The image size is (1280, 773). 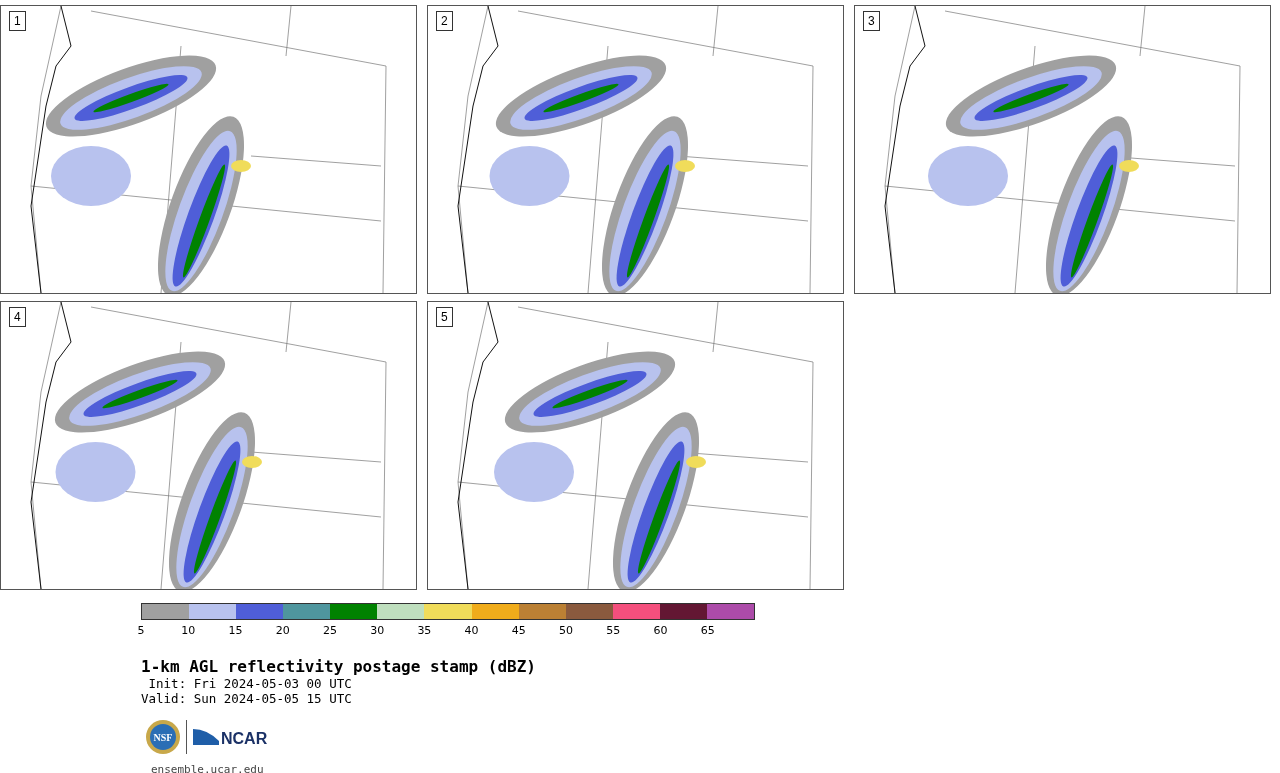 What do you see at coordinates (660, 630) in the screenshot?
I see `scale-label: 60` at bounding box center [660, 630].